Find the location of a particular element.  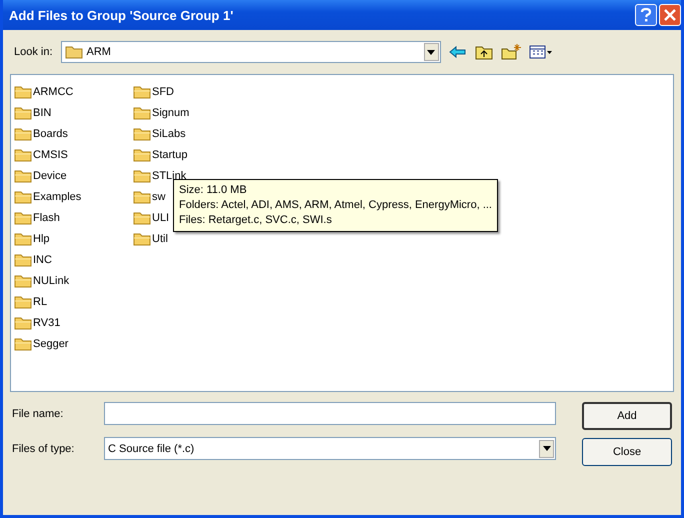

folder-item: RL is located at coordinates (32, 301).